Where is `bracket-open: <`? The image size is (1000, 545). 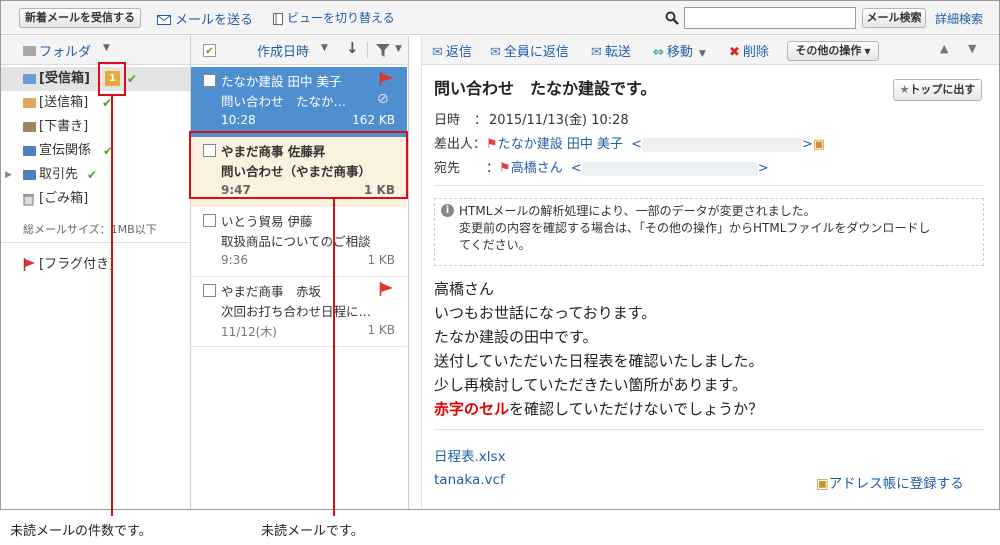 bracket-open: < is located at coordinates (636, 144).